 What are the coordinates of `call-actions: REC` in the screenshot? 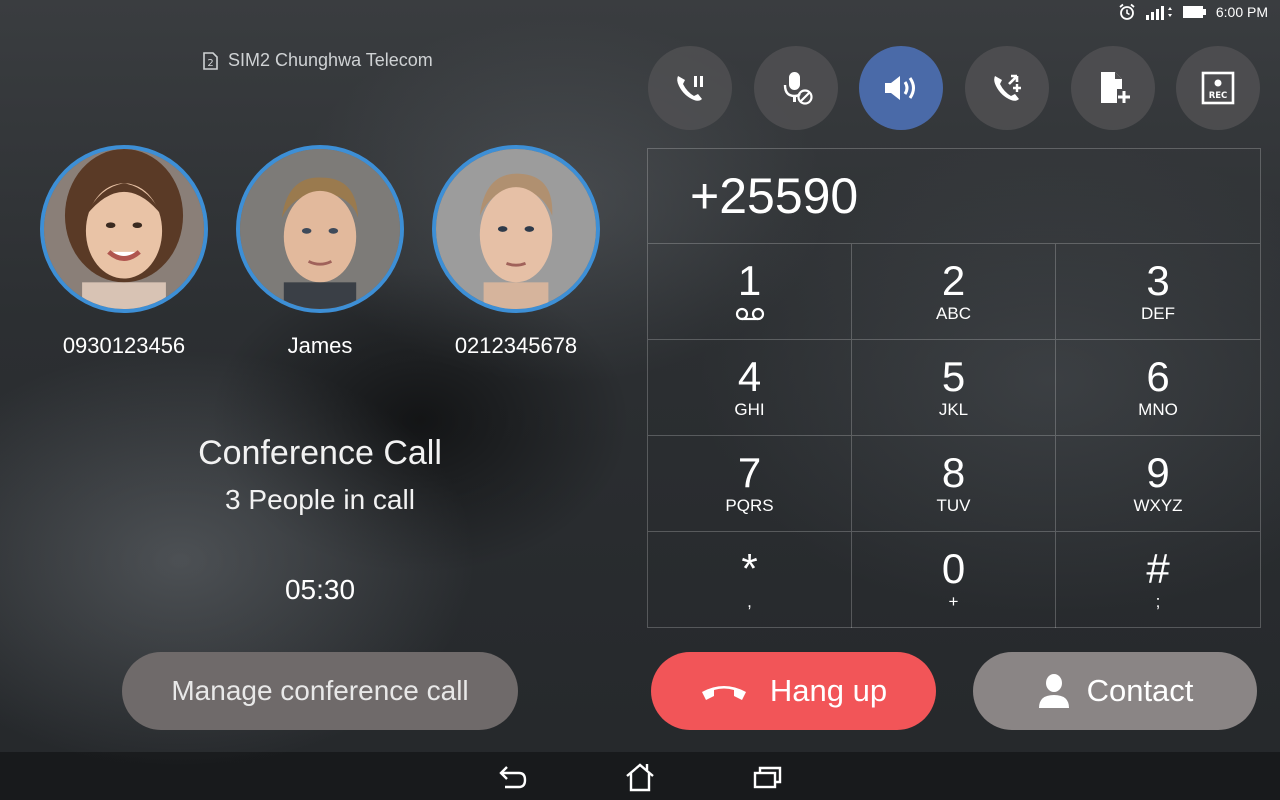 It's located at (954, 88).